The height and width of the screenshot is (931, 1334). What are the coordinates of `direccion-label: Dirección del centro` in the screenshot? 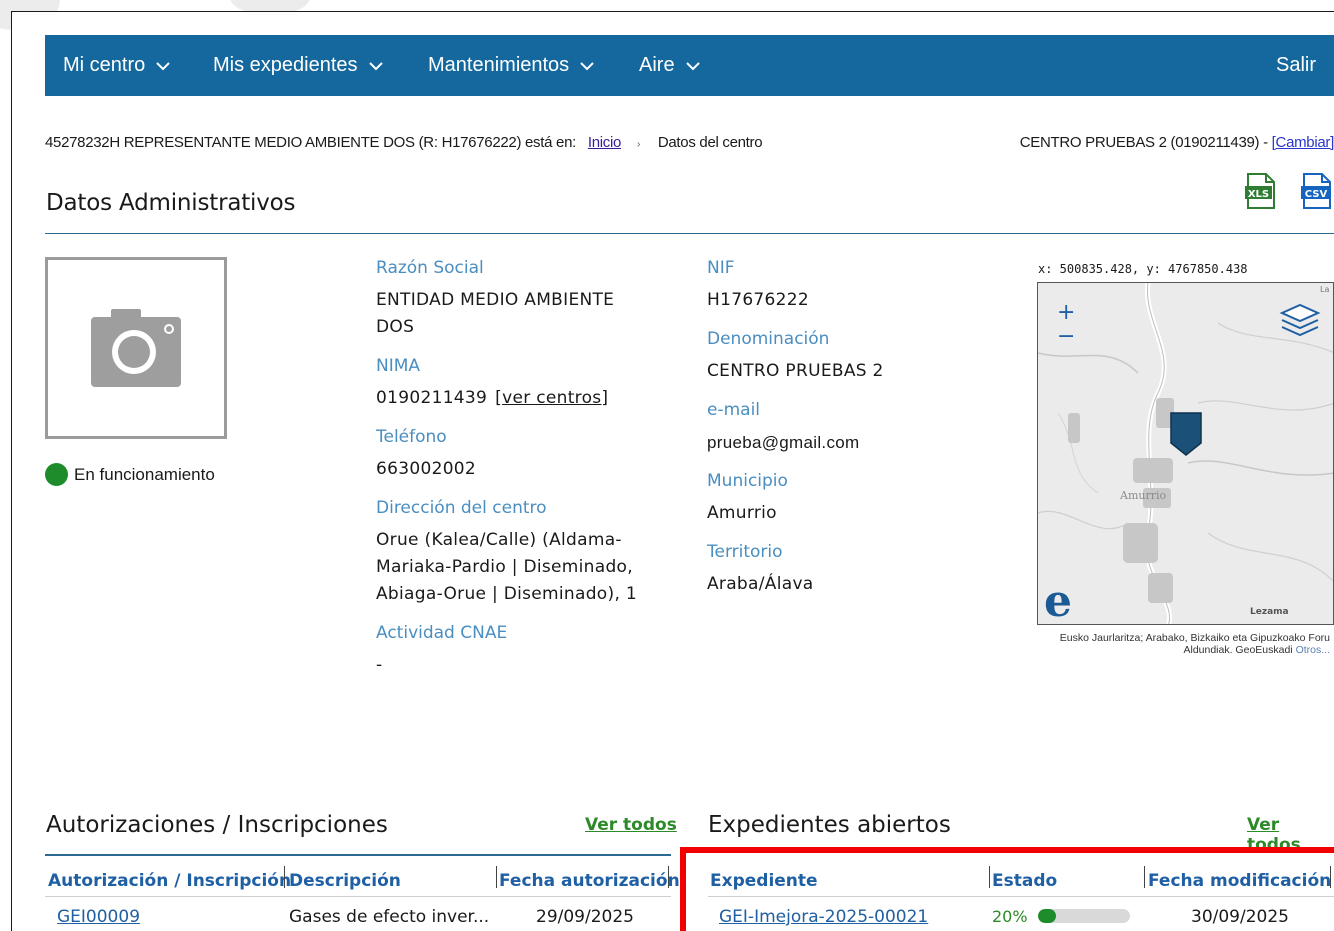 It's located at (461, 508).